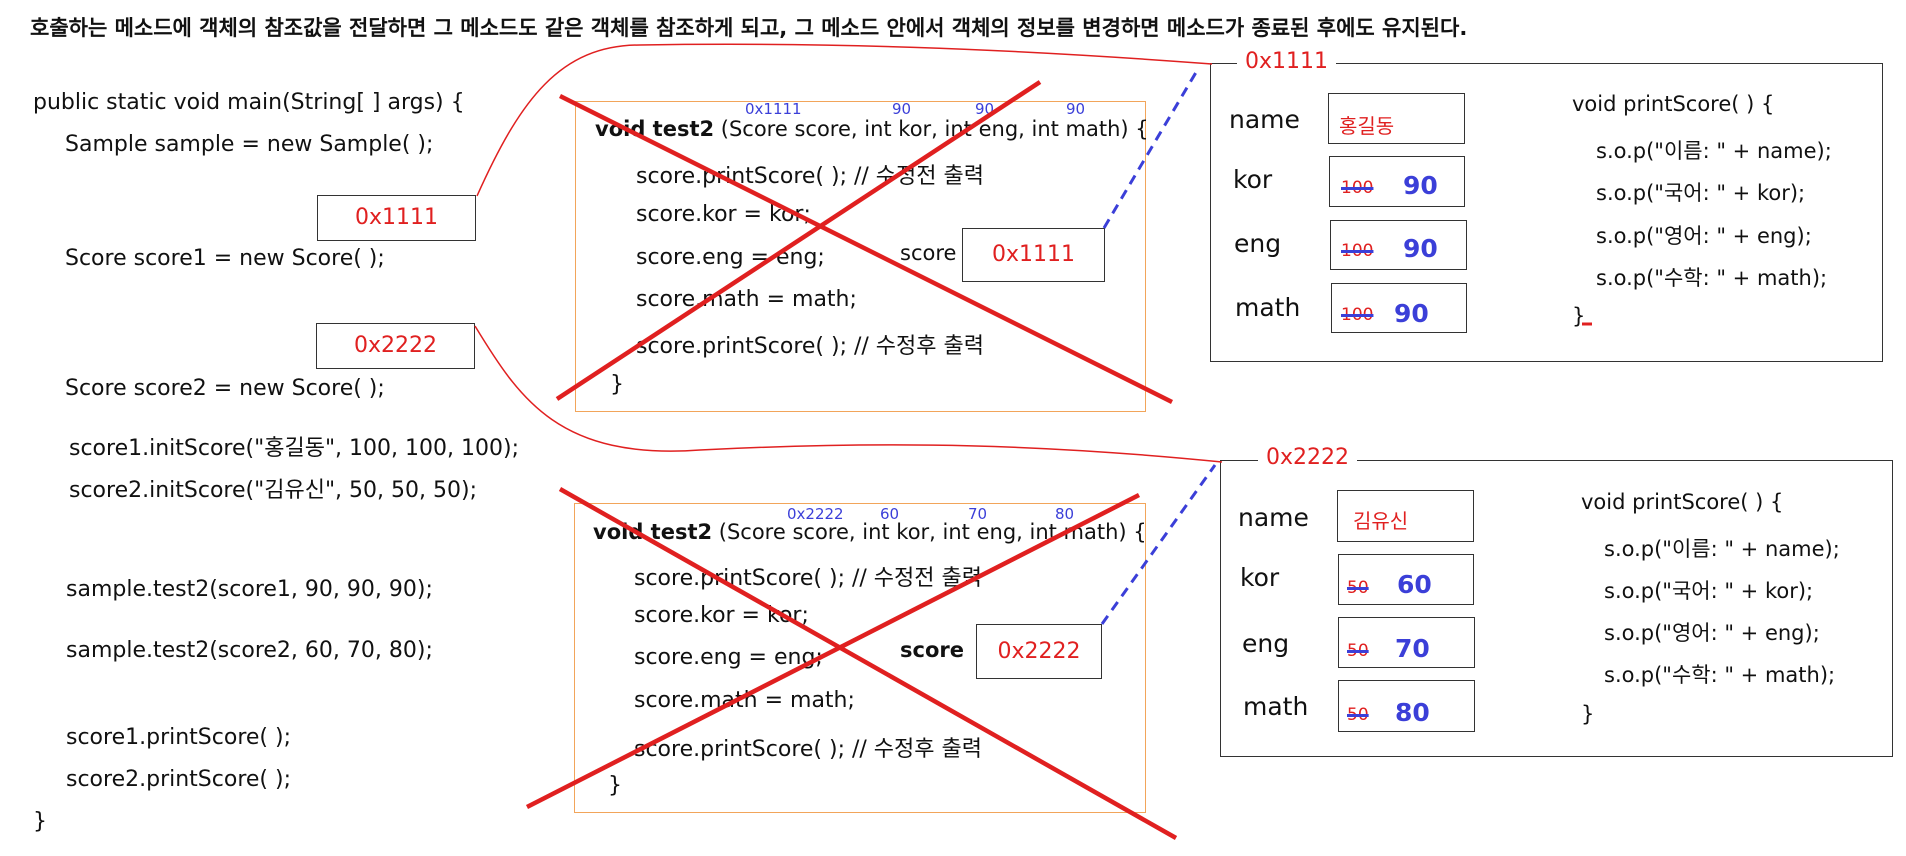 Image resolution: width=1906 pixels, height=856 pixels. I want to click on code-line-print2: score2.printScore( );, so click(178, 779).